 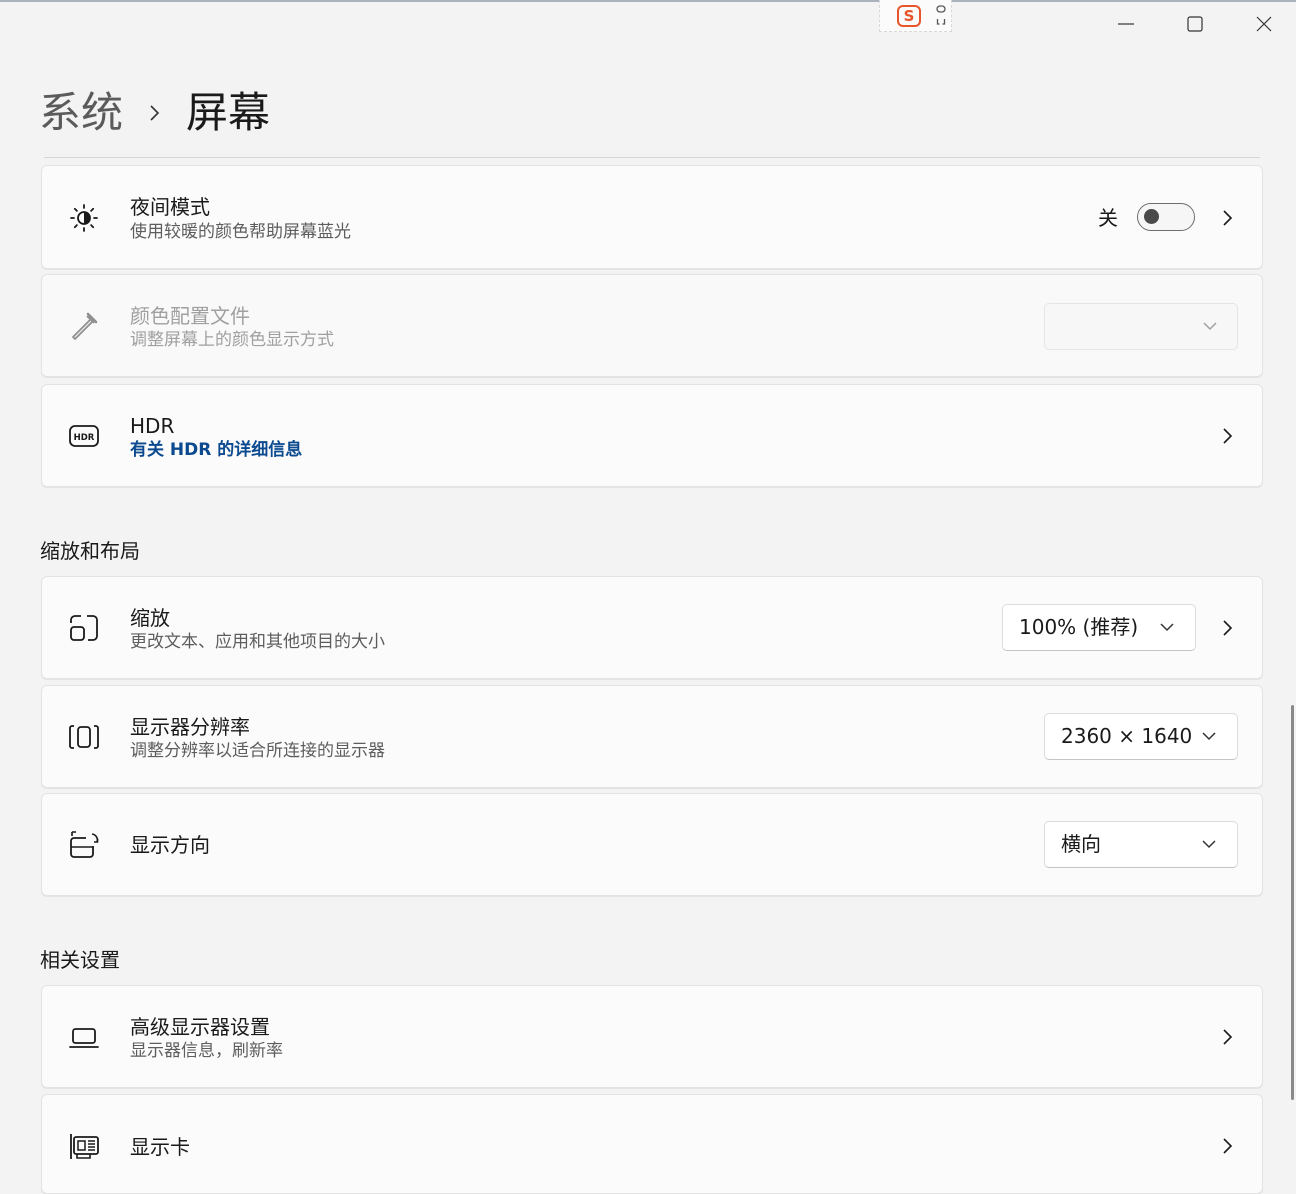 What do you see at coordinates (206, 1051) in the screenshot?
I see `advanced-display-subtitle: 显示器信息，刷新率` at bounding box center [206, 1051].